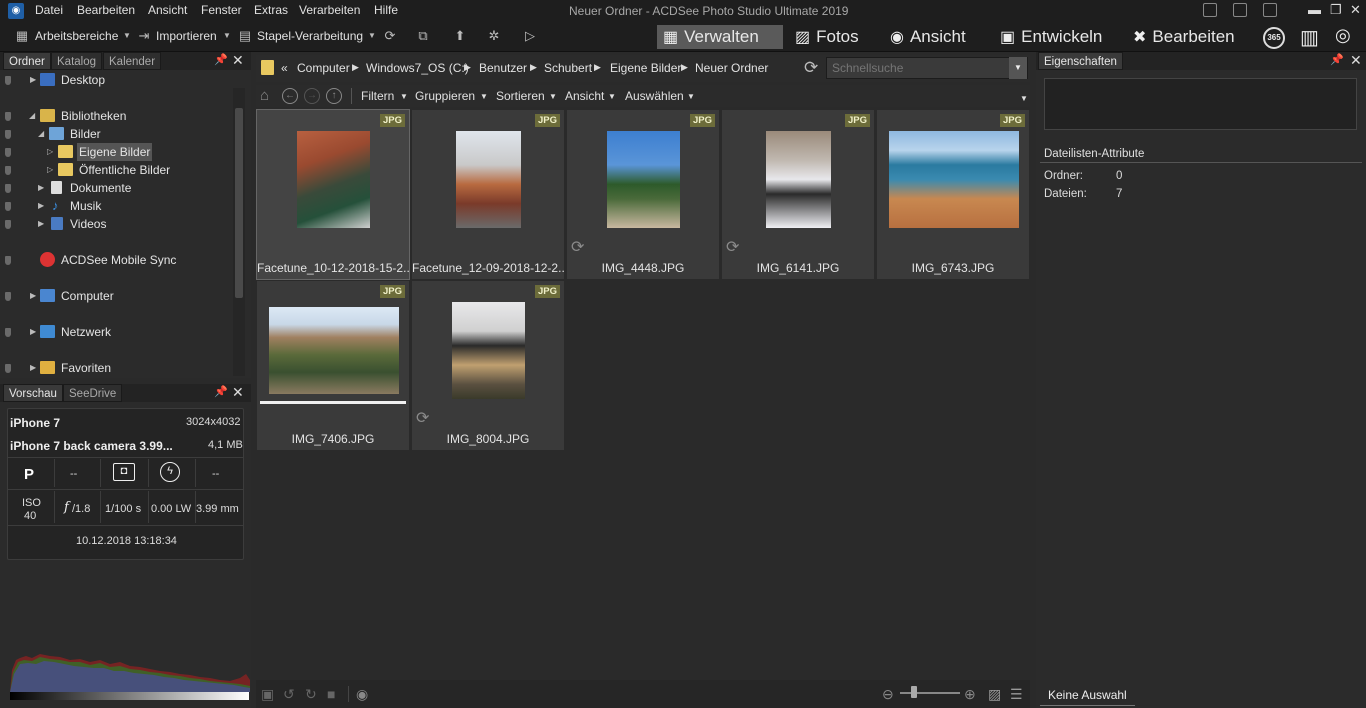 This screenshot has height=708, width=1366. What do you see at coordinates (116, 332) in the screenshot?
I see `tree-item-netzwerk: ▶ Netzwerk` at bounding box center [116, 332].